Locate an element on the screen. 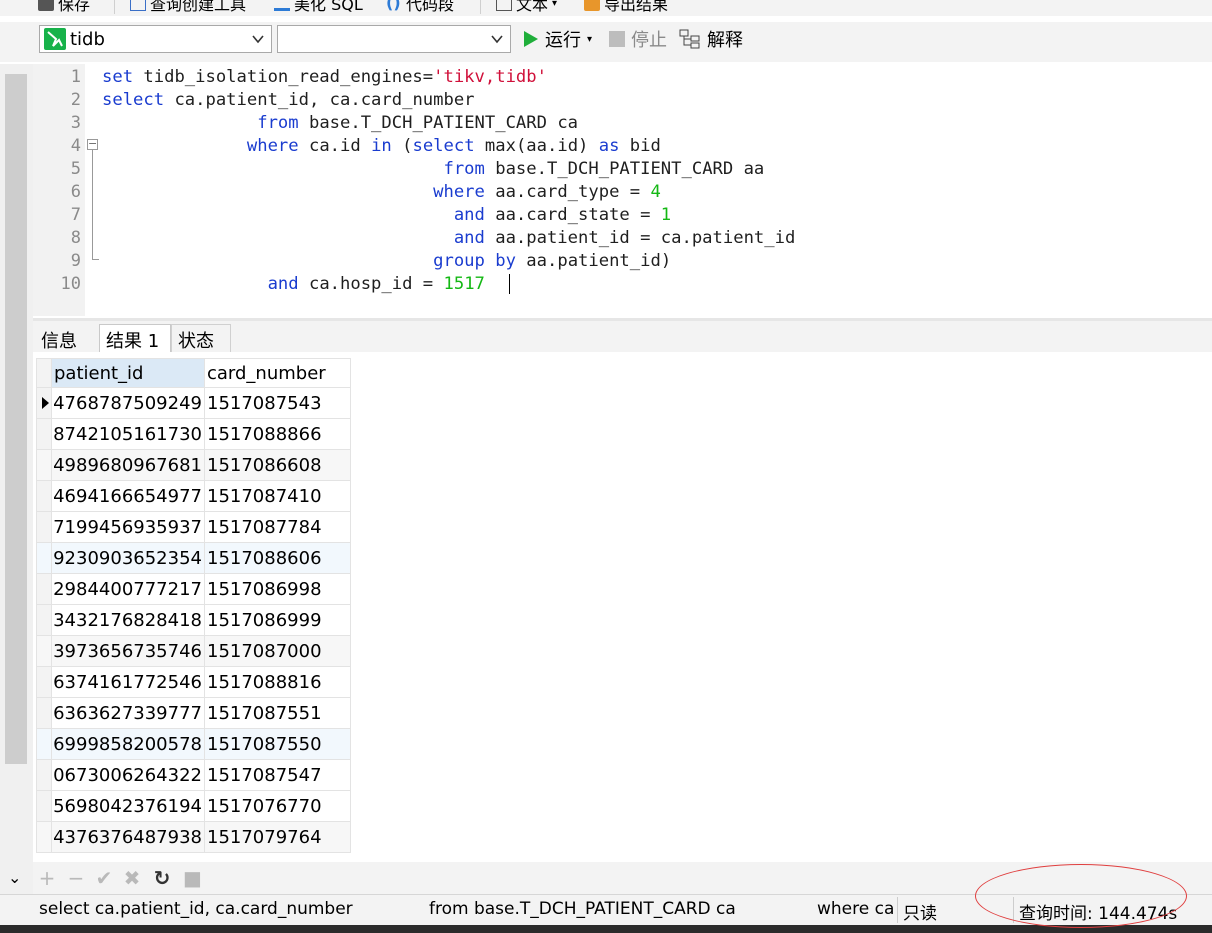  explain-button: 解释 is located at coordinates (711, 39).